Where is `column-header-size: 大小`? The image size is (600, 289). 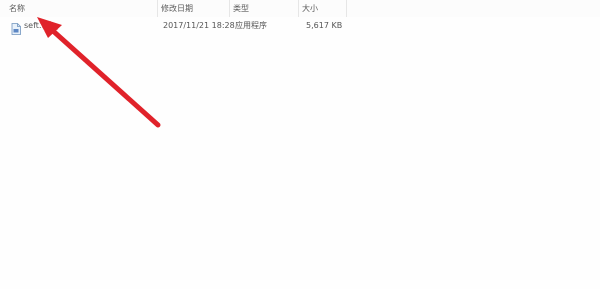
column-header-size: 大小 is located at coordinates (322, 9).